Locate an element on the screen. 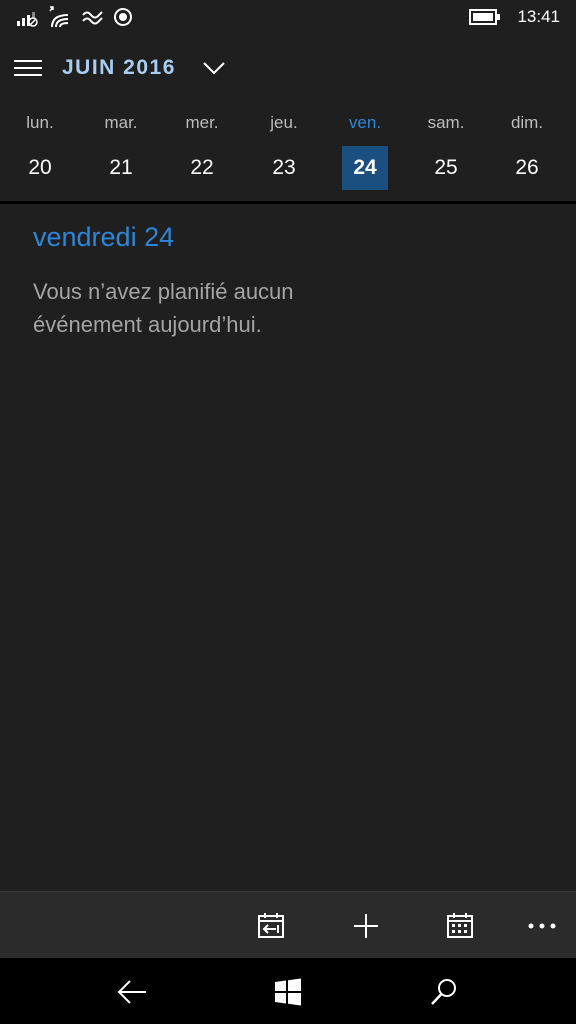 The height and width of the screenshot is (1024, 576). windows-start-icon is located at coordinates (288, 992).